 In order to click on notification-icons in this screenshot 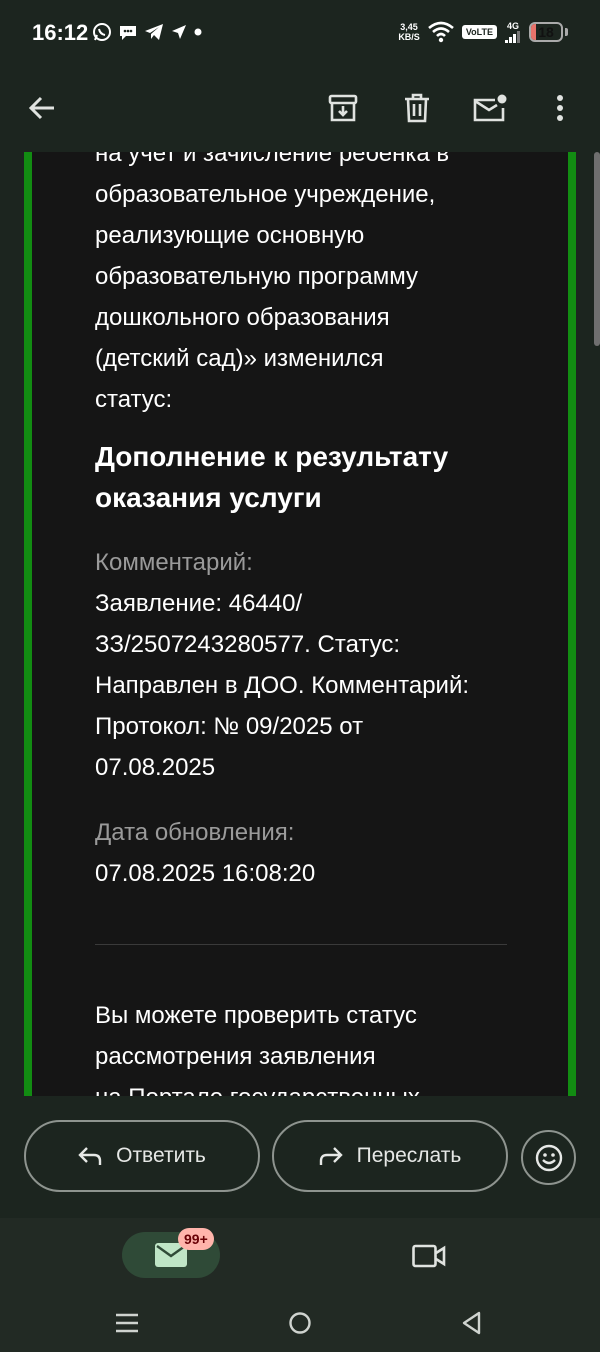, I will do `click(147, 32)`.